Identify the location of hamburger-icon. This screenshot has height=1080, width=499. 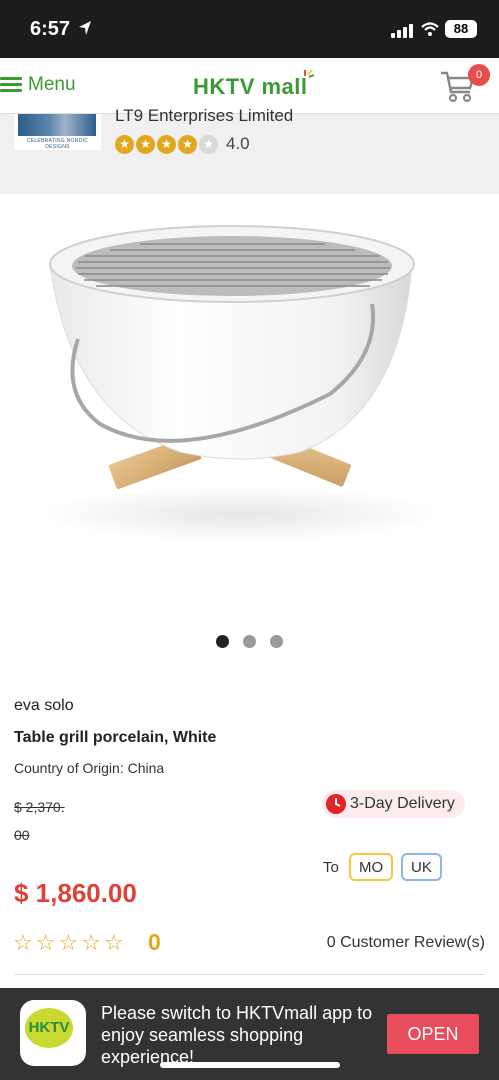
(11, 85).